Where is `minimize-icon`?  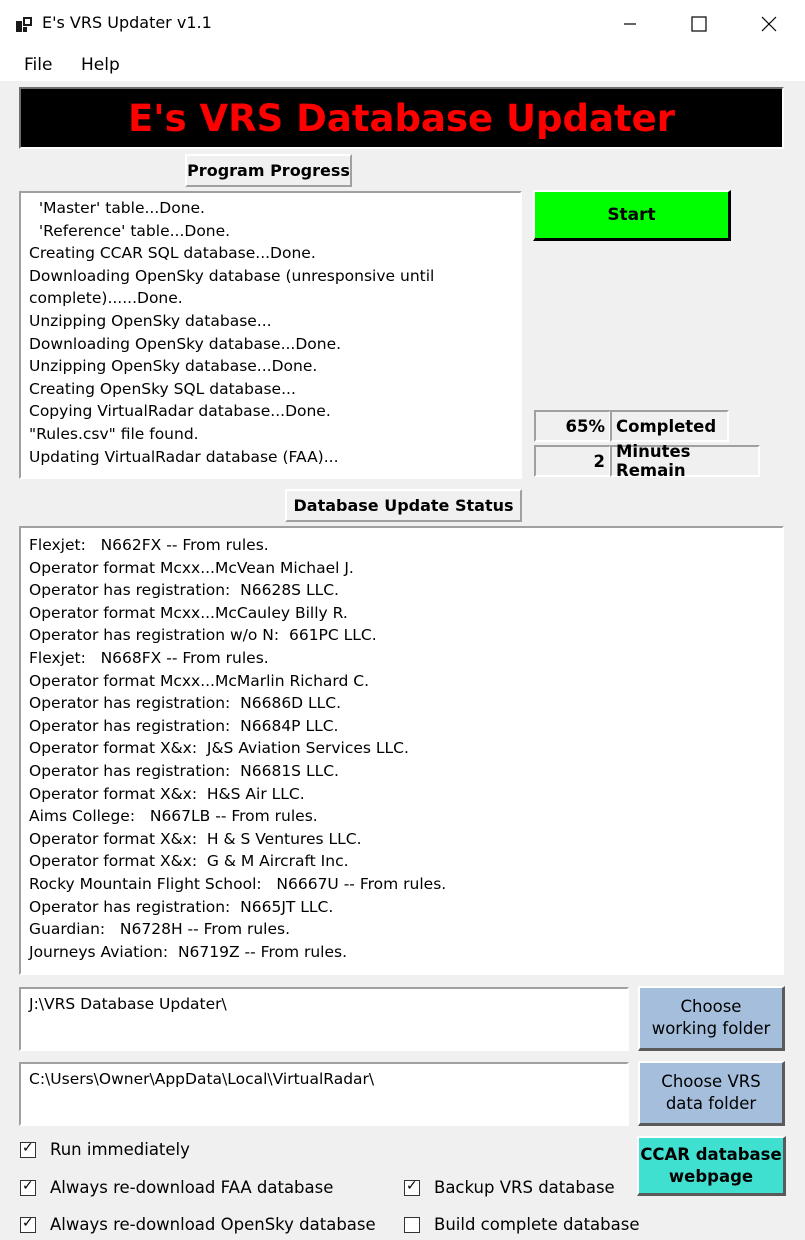 minimize-icon is located at coordinates (630, 24).